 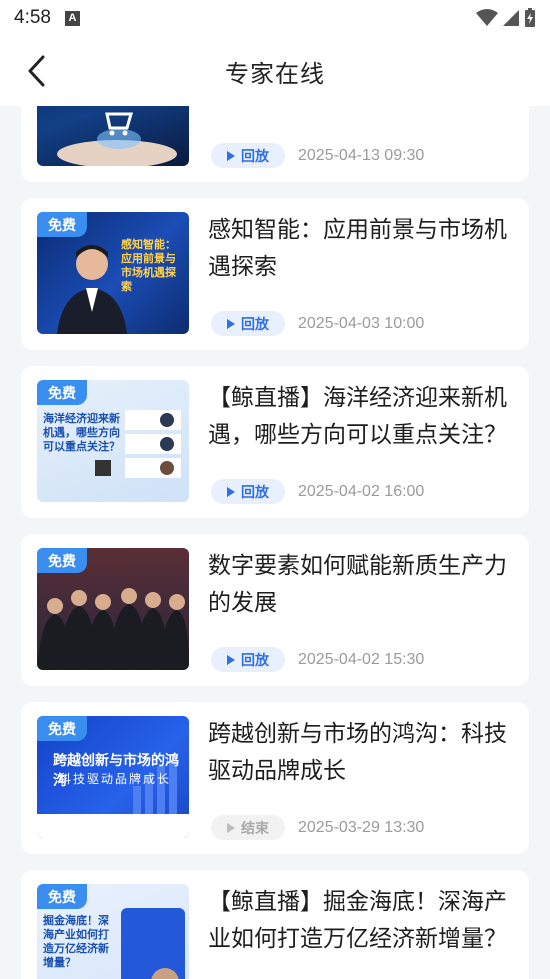 I want to click on thumbnail-image: 免费 海洋经济迎来新机遇，哪些方向可以重点关注？, so click(x=113, y=441).